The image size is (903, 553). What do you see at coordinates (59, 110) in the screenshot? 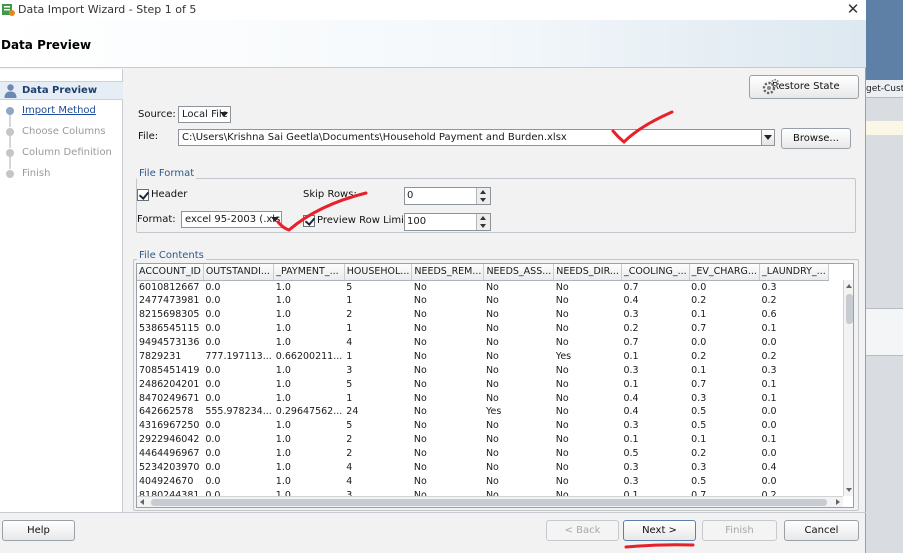
I see `nav-step-label: Import Method` at bounding box center [59, 110].